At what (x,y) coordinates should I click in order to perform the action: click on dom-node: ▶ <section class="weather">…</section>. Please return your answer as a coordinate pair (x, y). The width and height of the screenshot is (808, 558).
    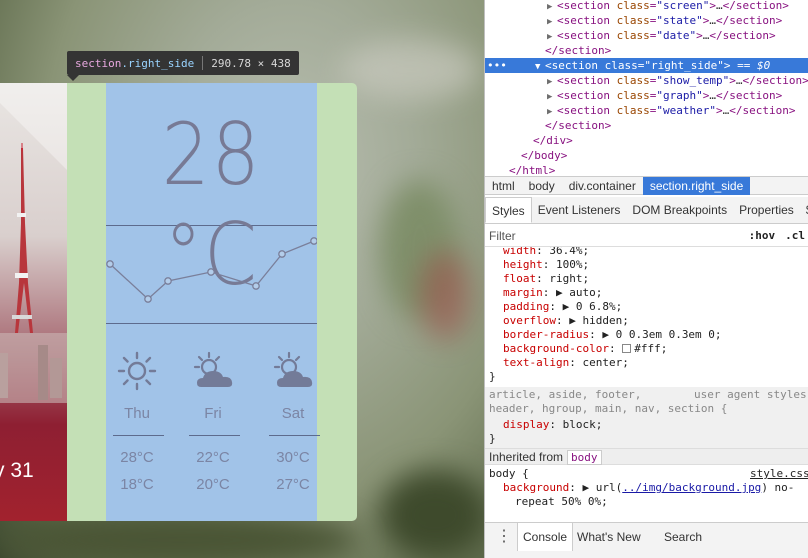
    Looking at the image, I should click on (646, 110).